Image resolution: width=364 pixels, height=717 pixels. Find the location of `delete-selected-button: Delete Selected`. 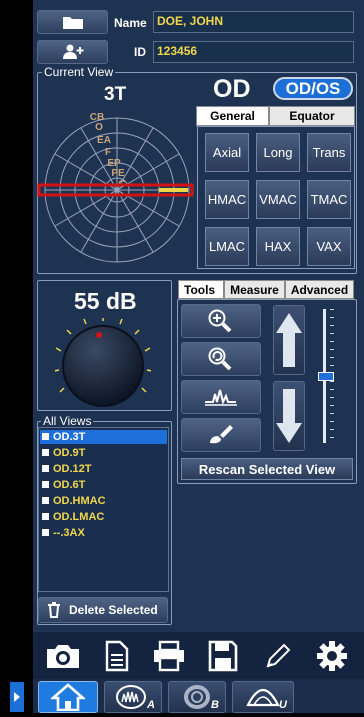

delete-selected-button: Delete Selected is located at coordinates (103, 610).